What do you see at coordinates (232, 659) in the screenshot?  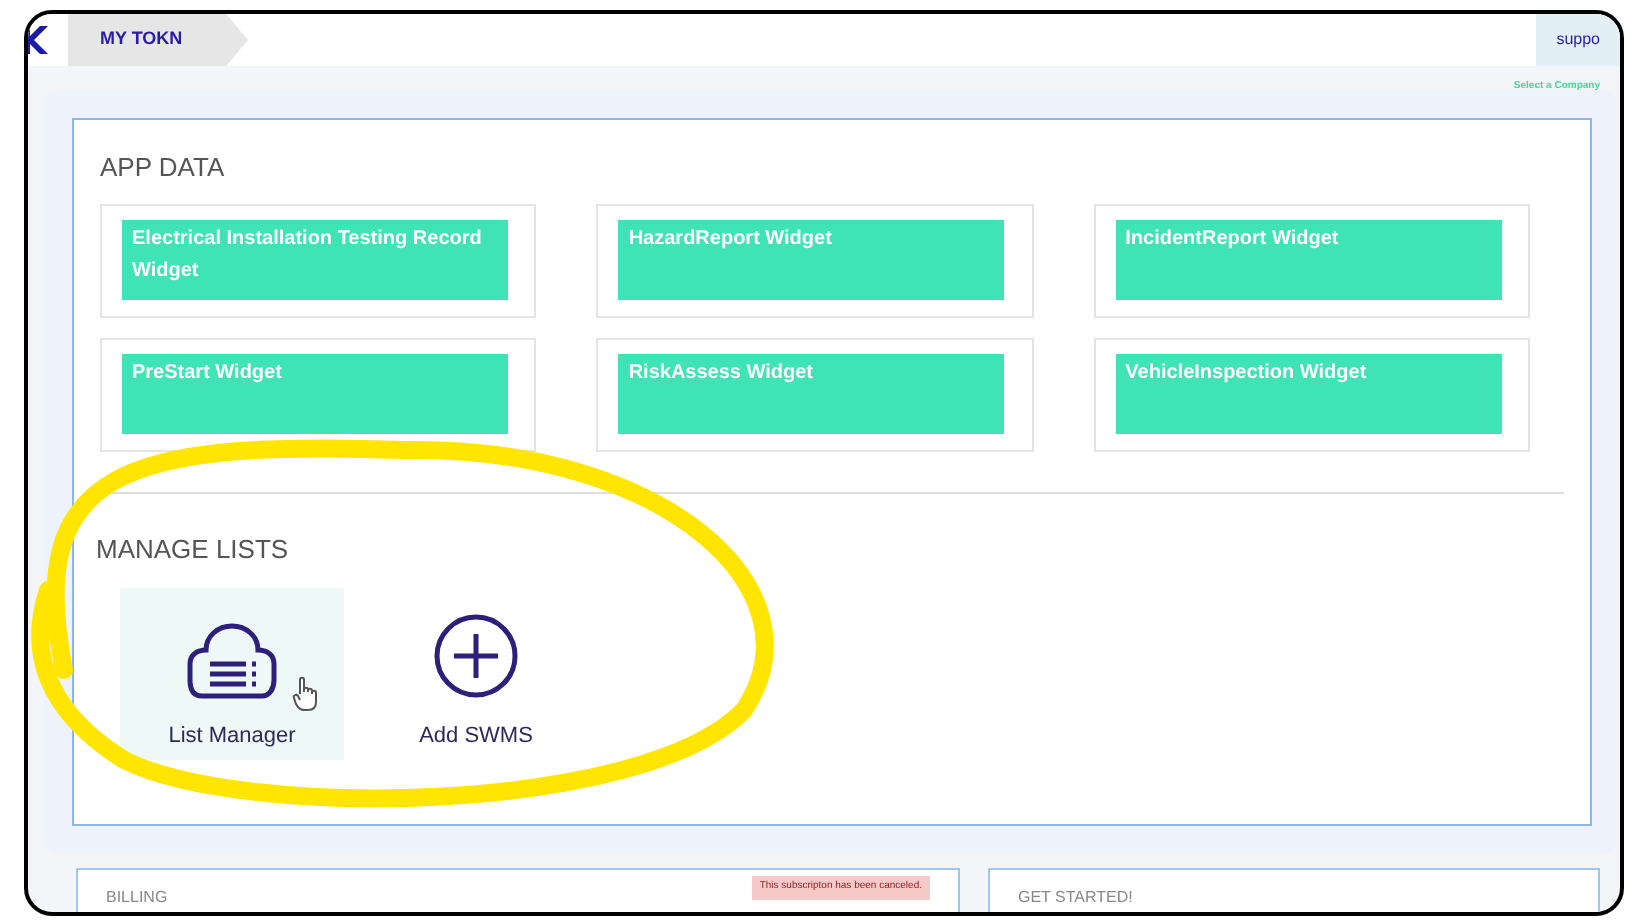 I see `cloud-list-icon` at bounding box center [232, 659].